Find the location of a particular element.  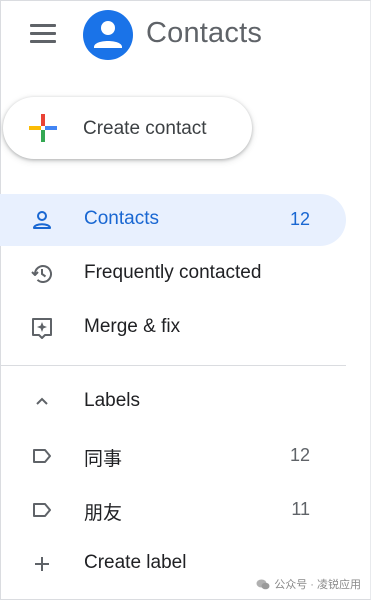

nav-item-merge-fix: Merge & fix is located at coordinates (173, 328).